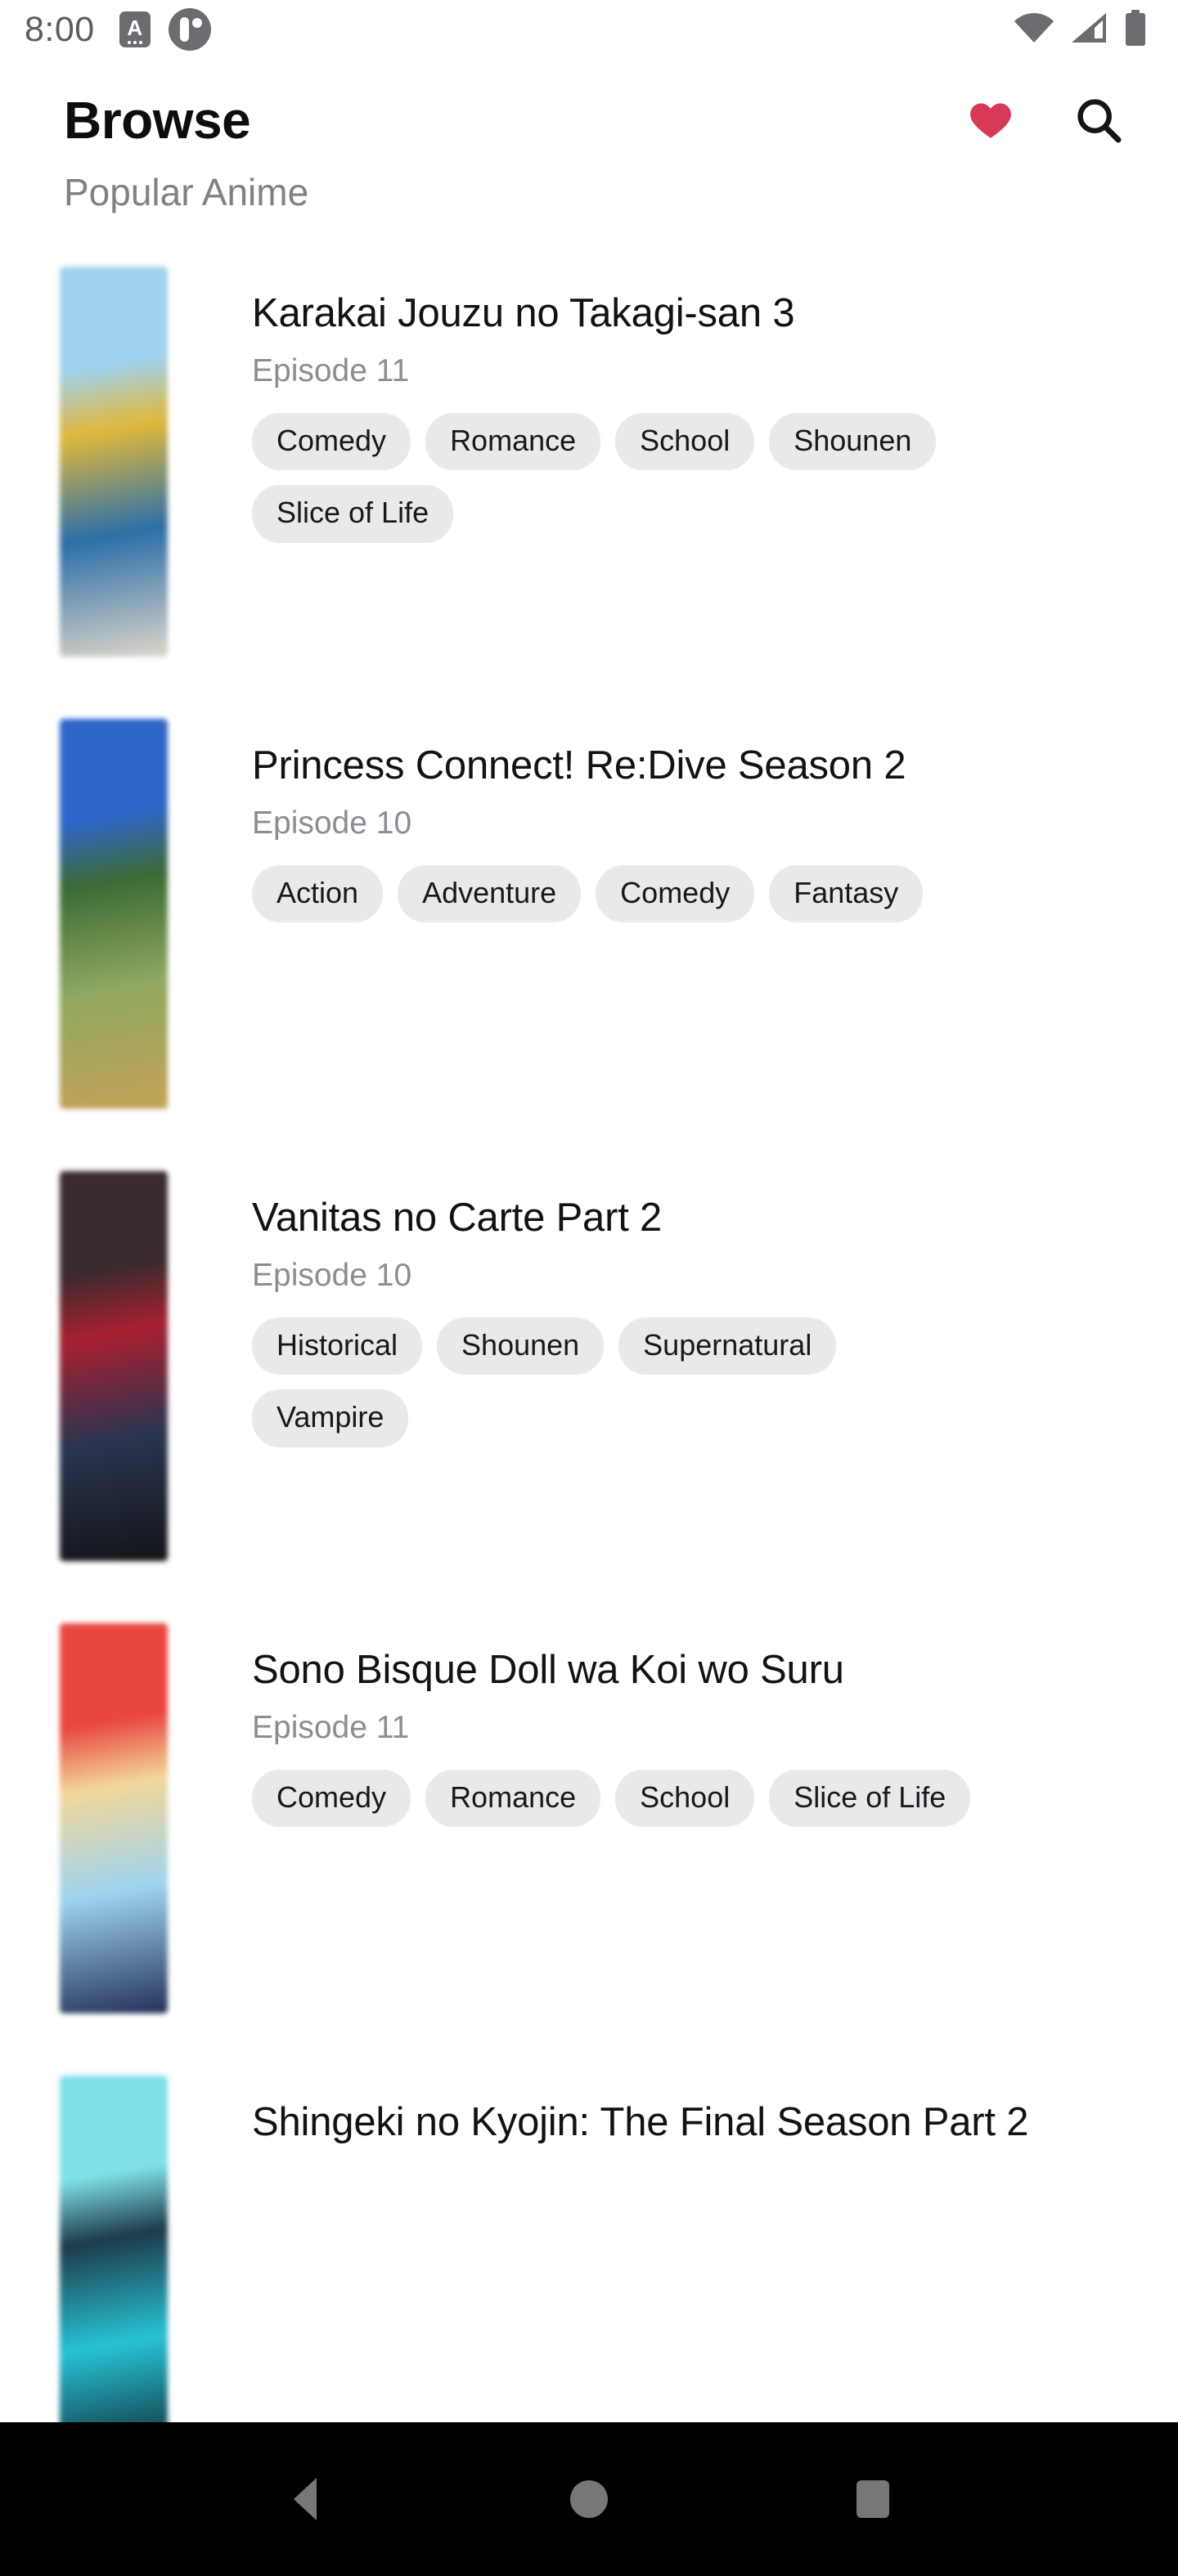 The width and height of the screenshot is (1178, 2576). Describe the element at coordinates (1098, 120) in the screenshot. I see `search-icon` at that location.